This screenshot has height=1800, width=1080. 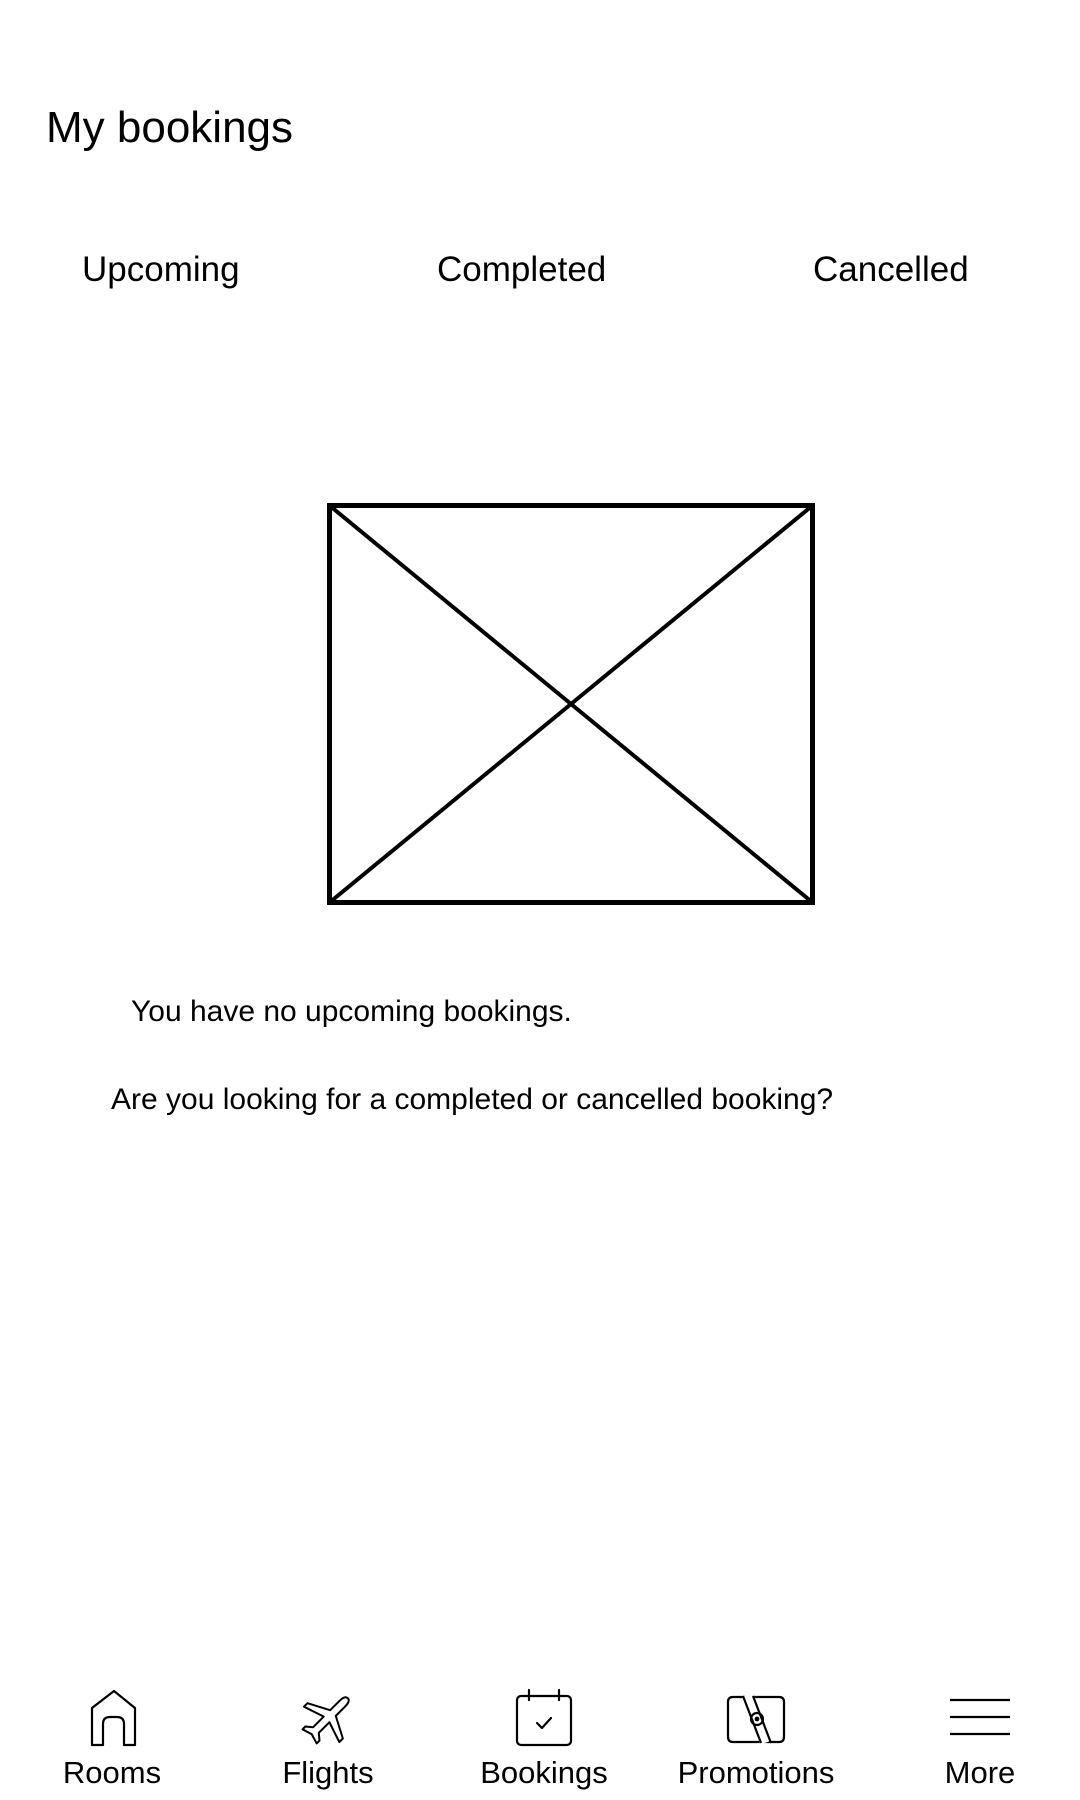 I want to click on nav-item-promotions: Promotions, so click(x=756, y=1742).